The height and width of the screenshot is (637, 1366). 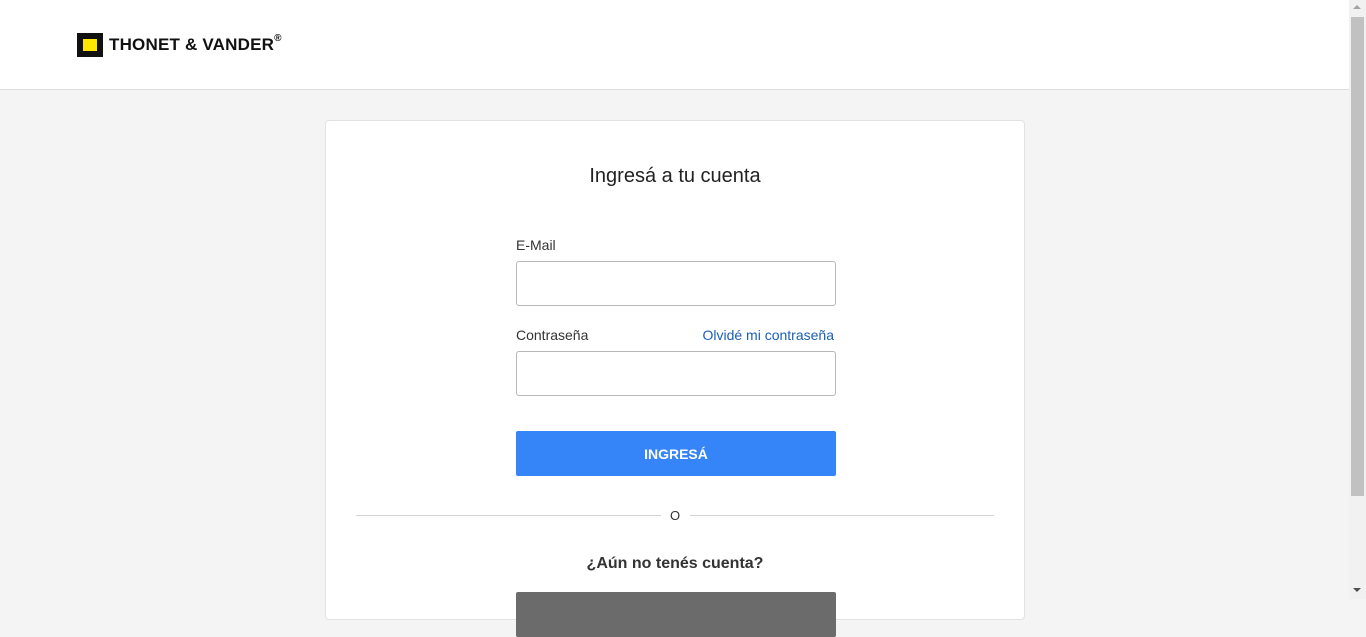 I want to click on brand-name: THONET & VANDER®, so click(x=195, y=44).